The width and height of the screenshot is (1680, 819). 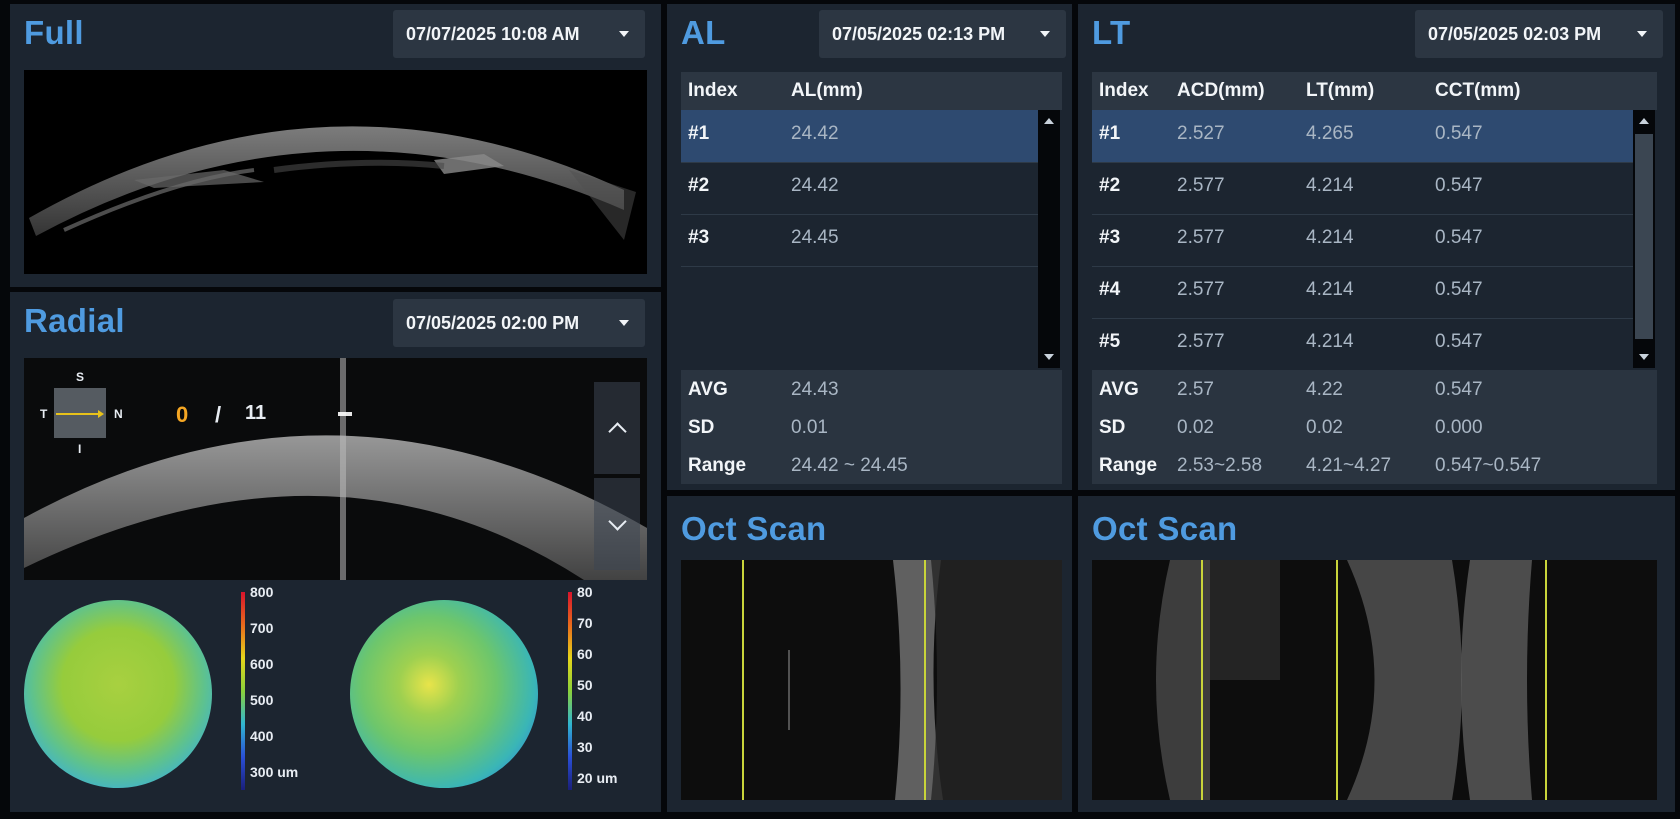 What do you see at coordinates (1515, 33) in the screenshot?
I see `lt-date-value: 07/05/2025 02:03 PM` at bounding box center [1515, 33].